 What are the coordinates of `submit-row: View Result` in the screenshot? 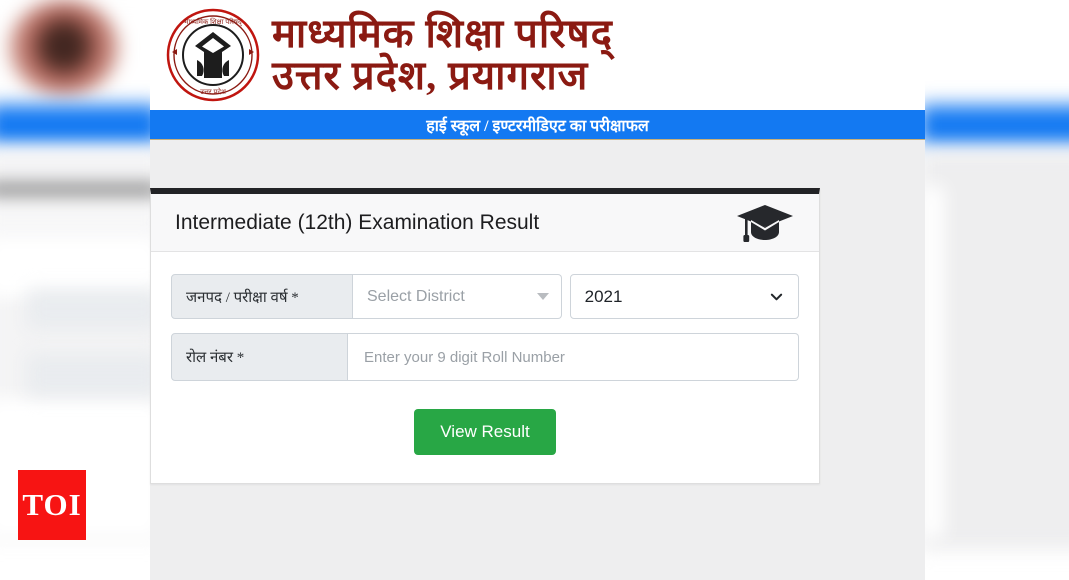 It's located at (485, 432).